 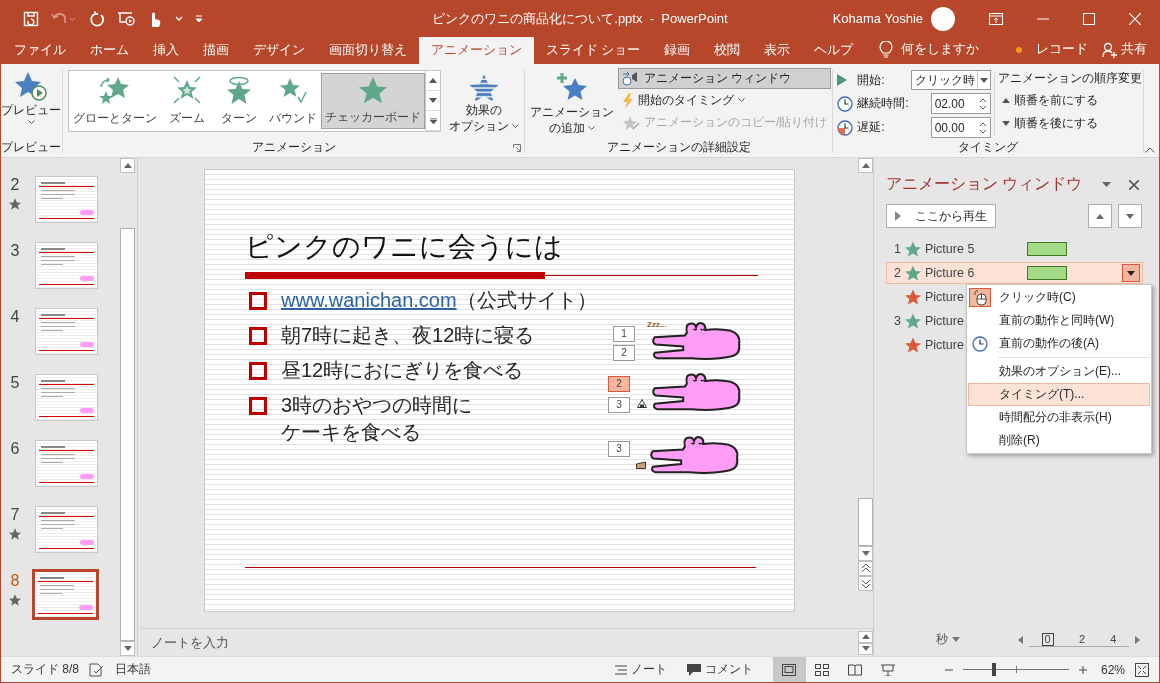 I want to click on zoom-thumb, so click(x=993, y=669).